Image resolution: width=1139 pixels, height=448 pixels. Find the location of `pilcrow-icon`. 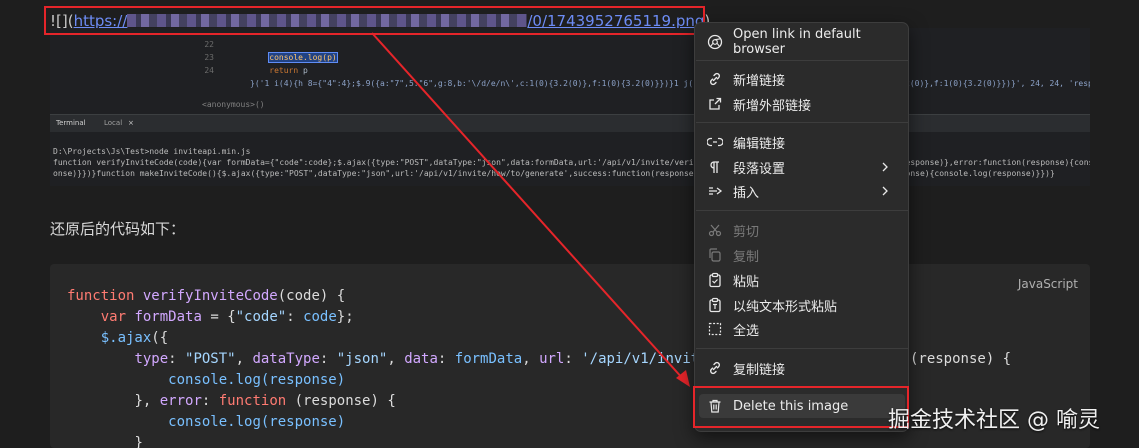

pilcrow-icon is located at coordinates (715, 167).